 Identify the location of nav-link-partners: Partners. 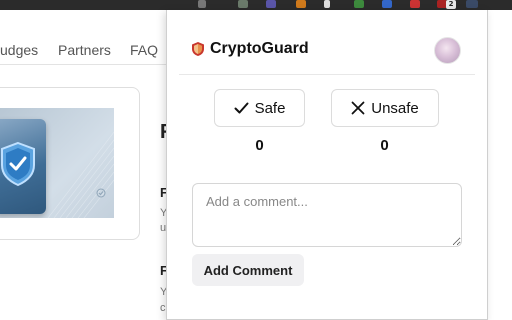
(84, 50).